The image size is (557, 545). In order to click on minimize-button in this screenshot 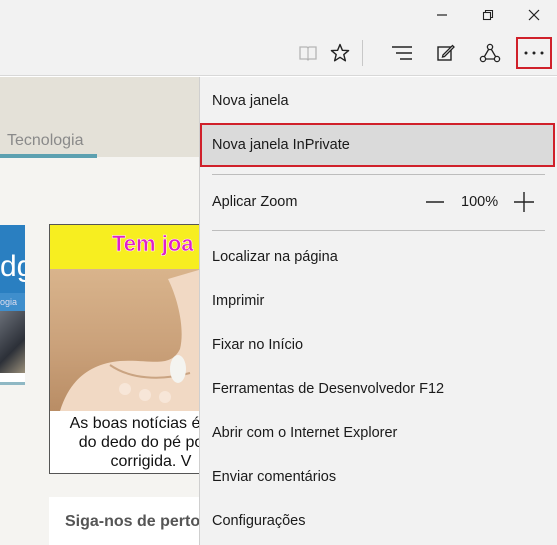, I will do `click(442, 15)`.